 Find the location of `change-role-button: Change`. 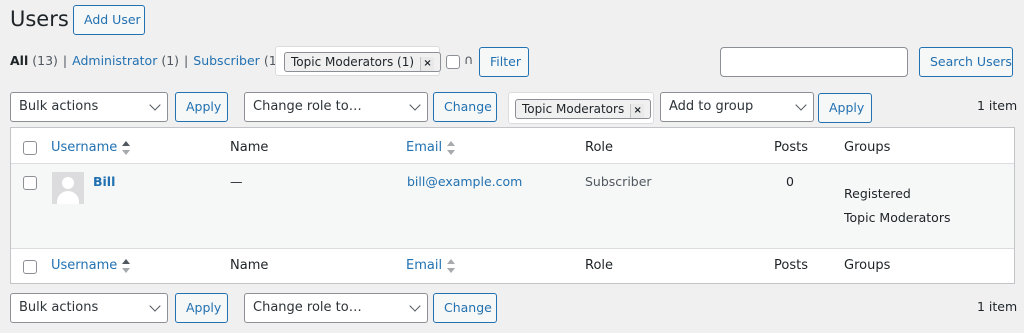

change-role-button: Change is located at coordinates (465, 107).